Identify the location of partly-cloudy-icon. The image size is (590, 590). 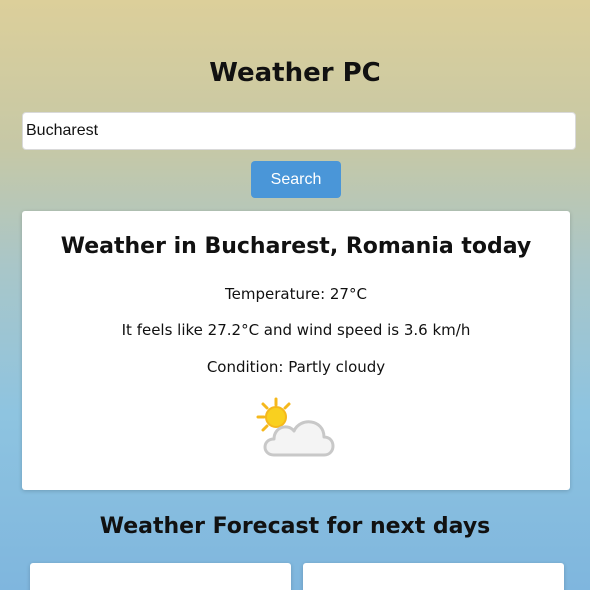
(295, 427).